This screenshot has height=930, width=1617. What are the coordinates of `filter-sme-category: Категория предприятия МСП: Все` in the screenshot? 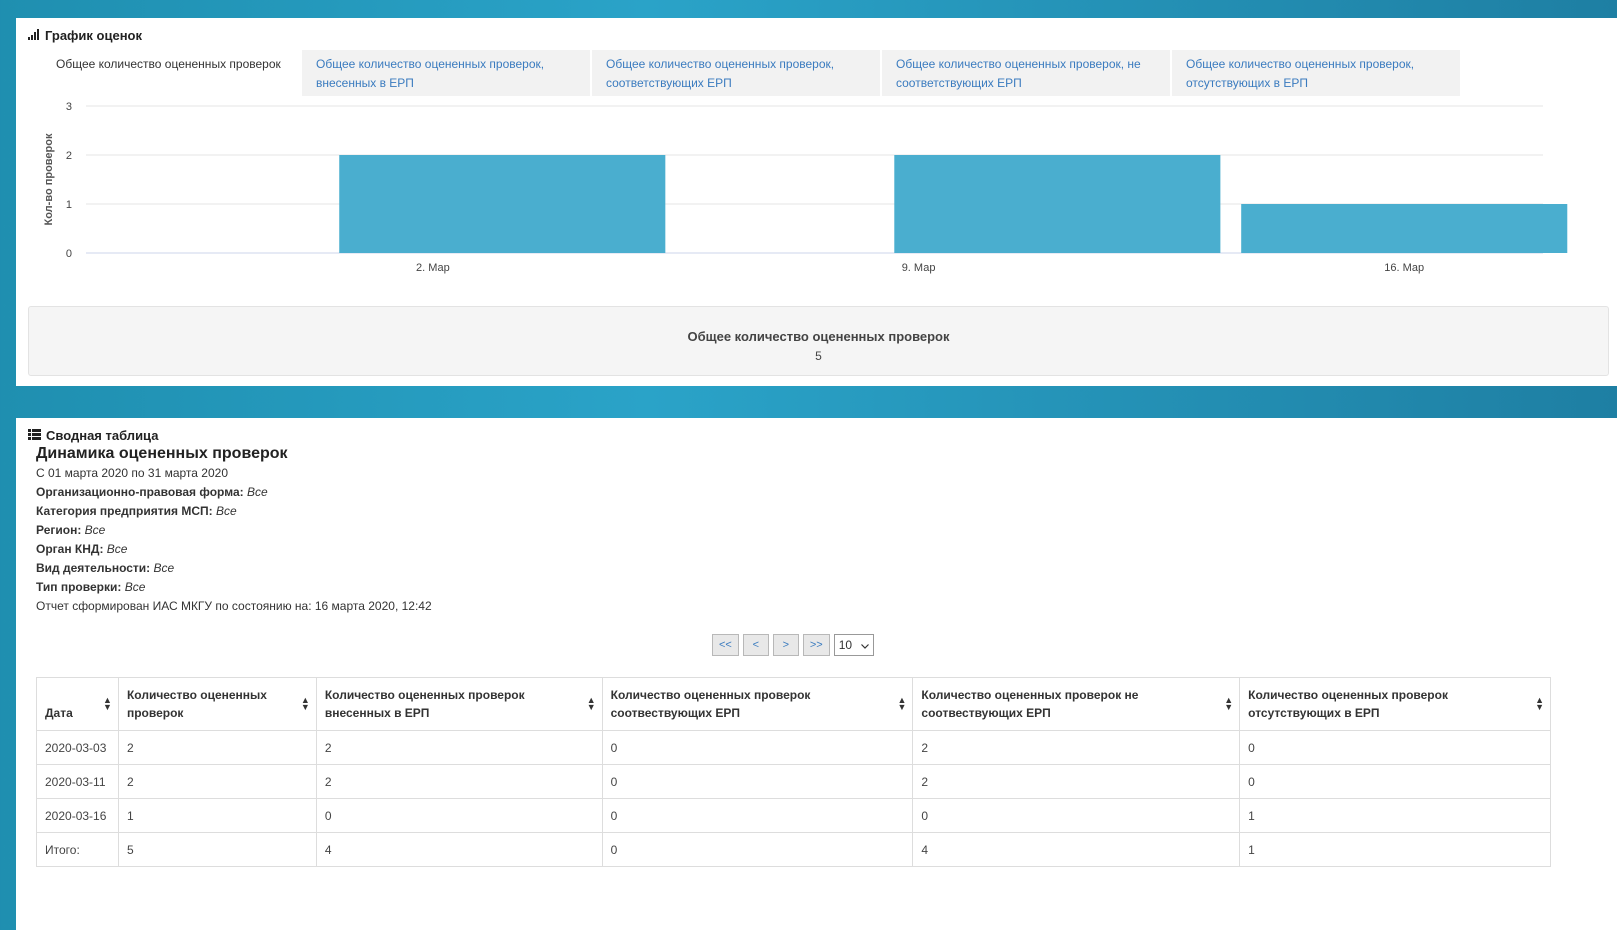 It's located at (136, 511).